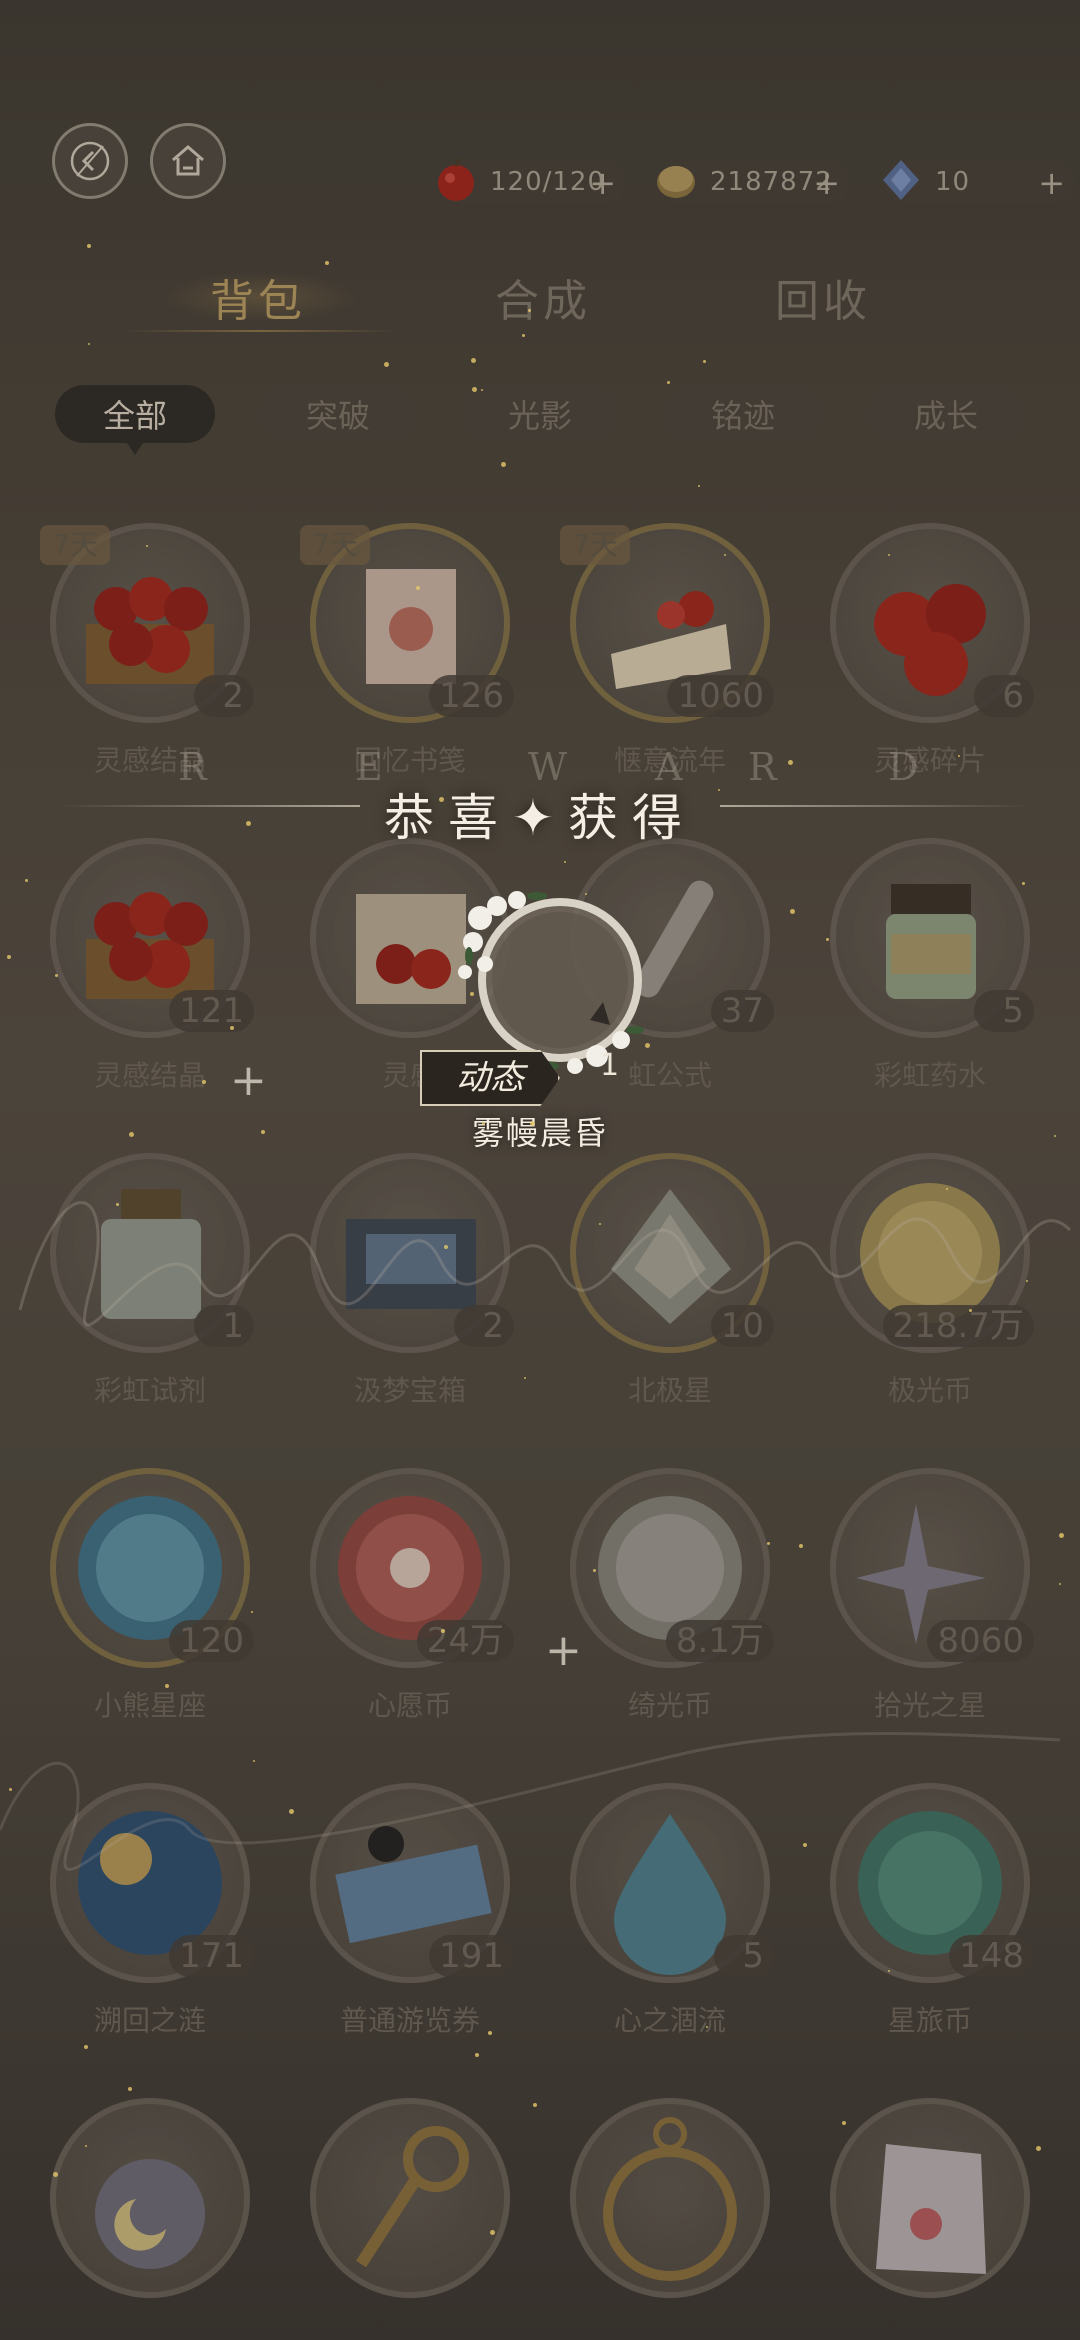 The image size is (1080, 2340). What do you see at coordinates (991, 1956) in the screenshot?
I see `item-count: 148` at bounding box center [991, 1956].